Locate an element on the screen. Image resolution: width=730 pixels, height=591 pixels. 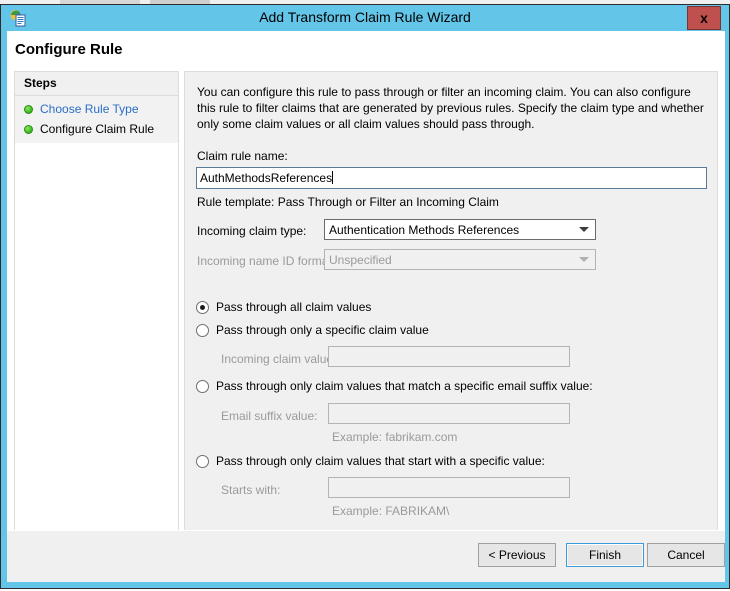
radio-pass-through-specific-value: Pass through only a specific claim value is located at coordinates (312, 330).